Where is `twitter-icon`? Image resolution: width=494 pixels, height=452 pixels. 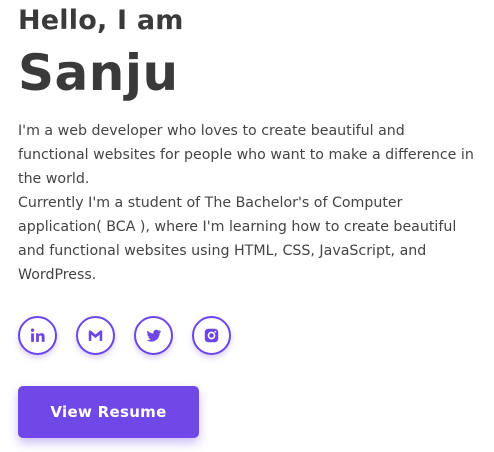 twitter-icon is located at coordinates (154, 335).